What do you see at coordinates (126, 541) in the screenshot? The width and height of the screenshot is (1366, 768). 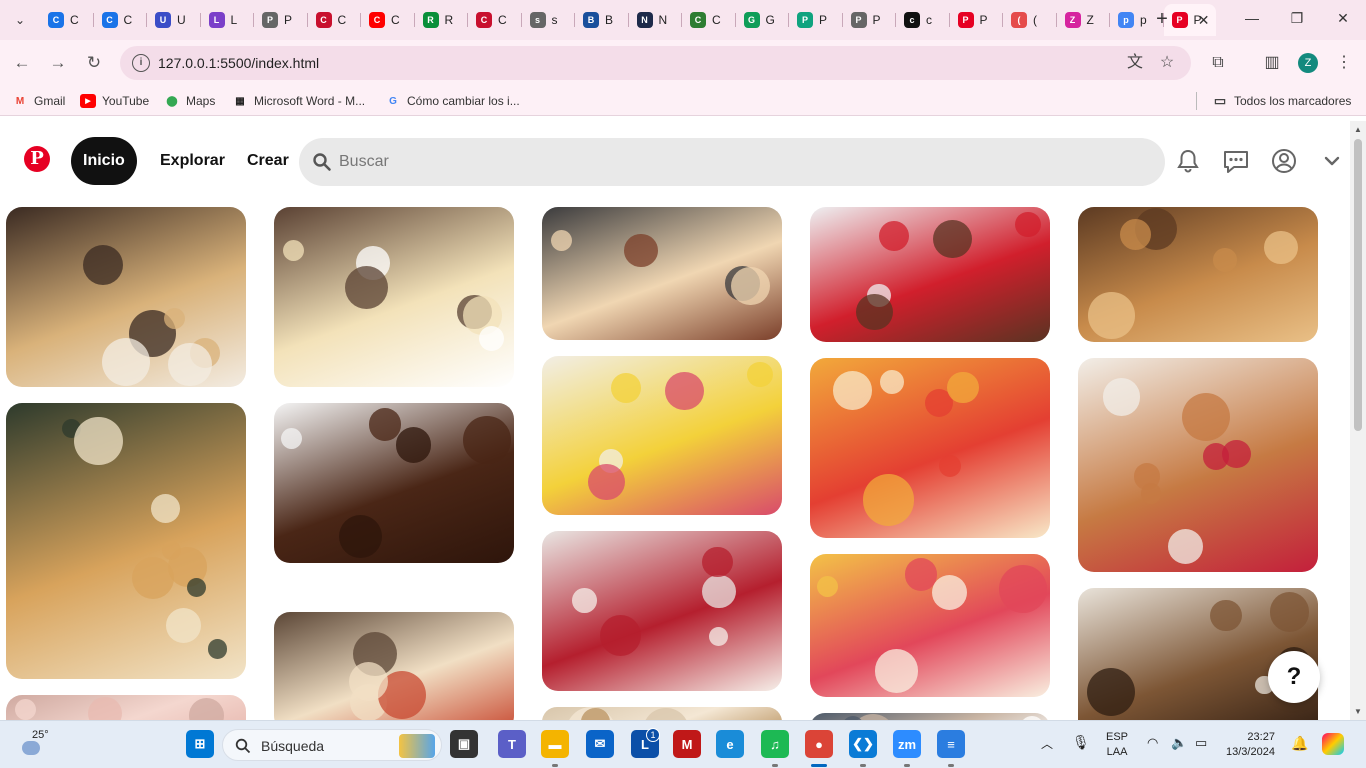 I see `pin-lemon-meringue-tarts` at bounding box center [126, 541].